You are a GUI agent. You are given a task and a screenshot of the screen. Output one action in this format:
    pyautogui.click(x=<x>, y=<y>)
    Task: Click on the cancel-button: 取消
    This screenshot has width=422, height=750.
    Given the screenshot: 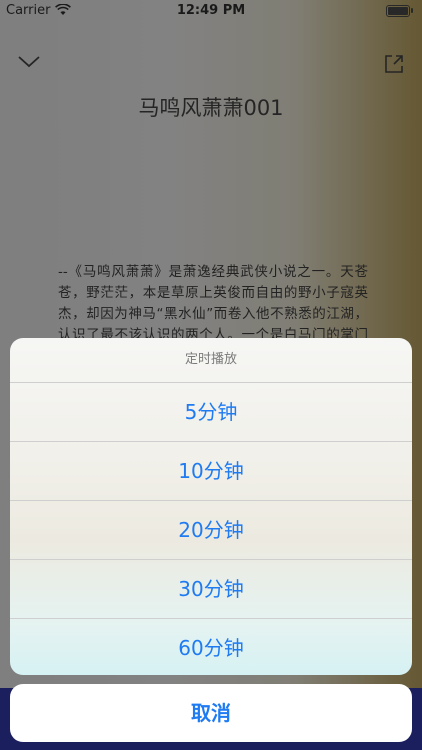 What is the action you would take?
    pyautogui.click(x=211, y=713)
    